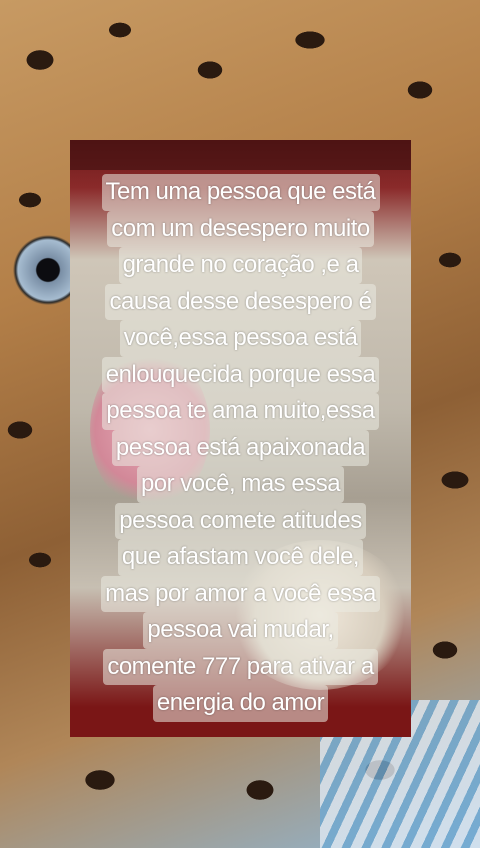 The image size is (480, 848). Describe the element at coordinates (240, 703) in the screenshot. I see `caption-line-15: energia do amor` at that location.